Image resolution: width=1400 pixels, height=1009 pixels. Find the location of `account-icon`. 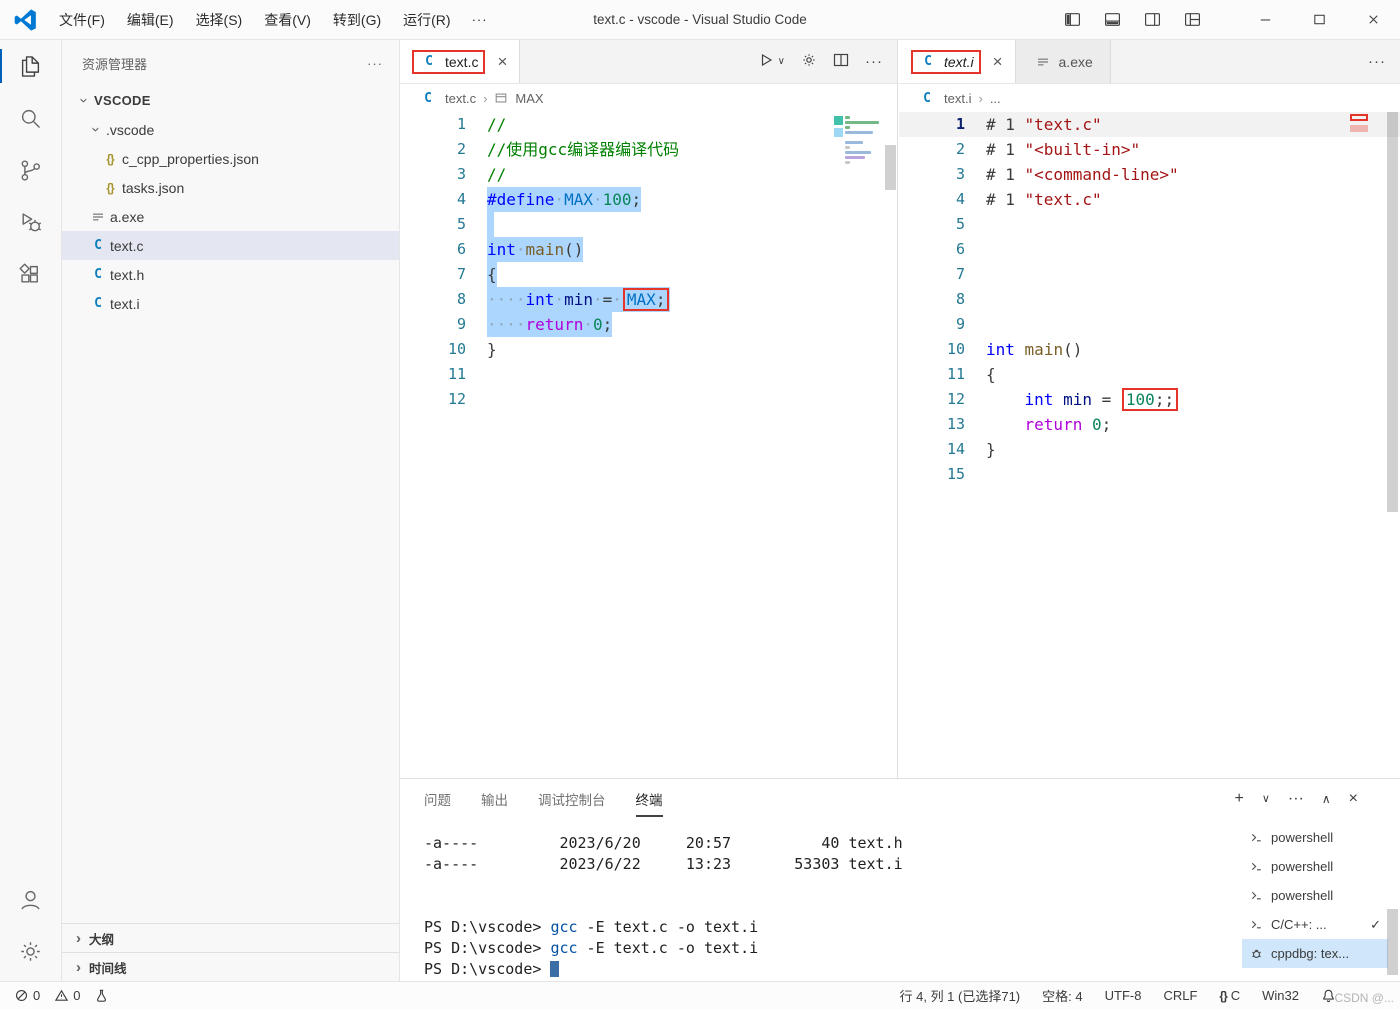

account-icon is located at coordinates (31, 899).